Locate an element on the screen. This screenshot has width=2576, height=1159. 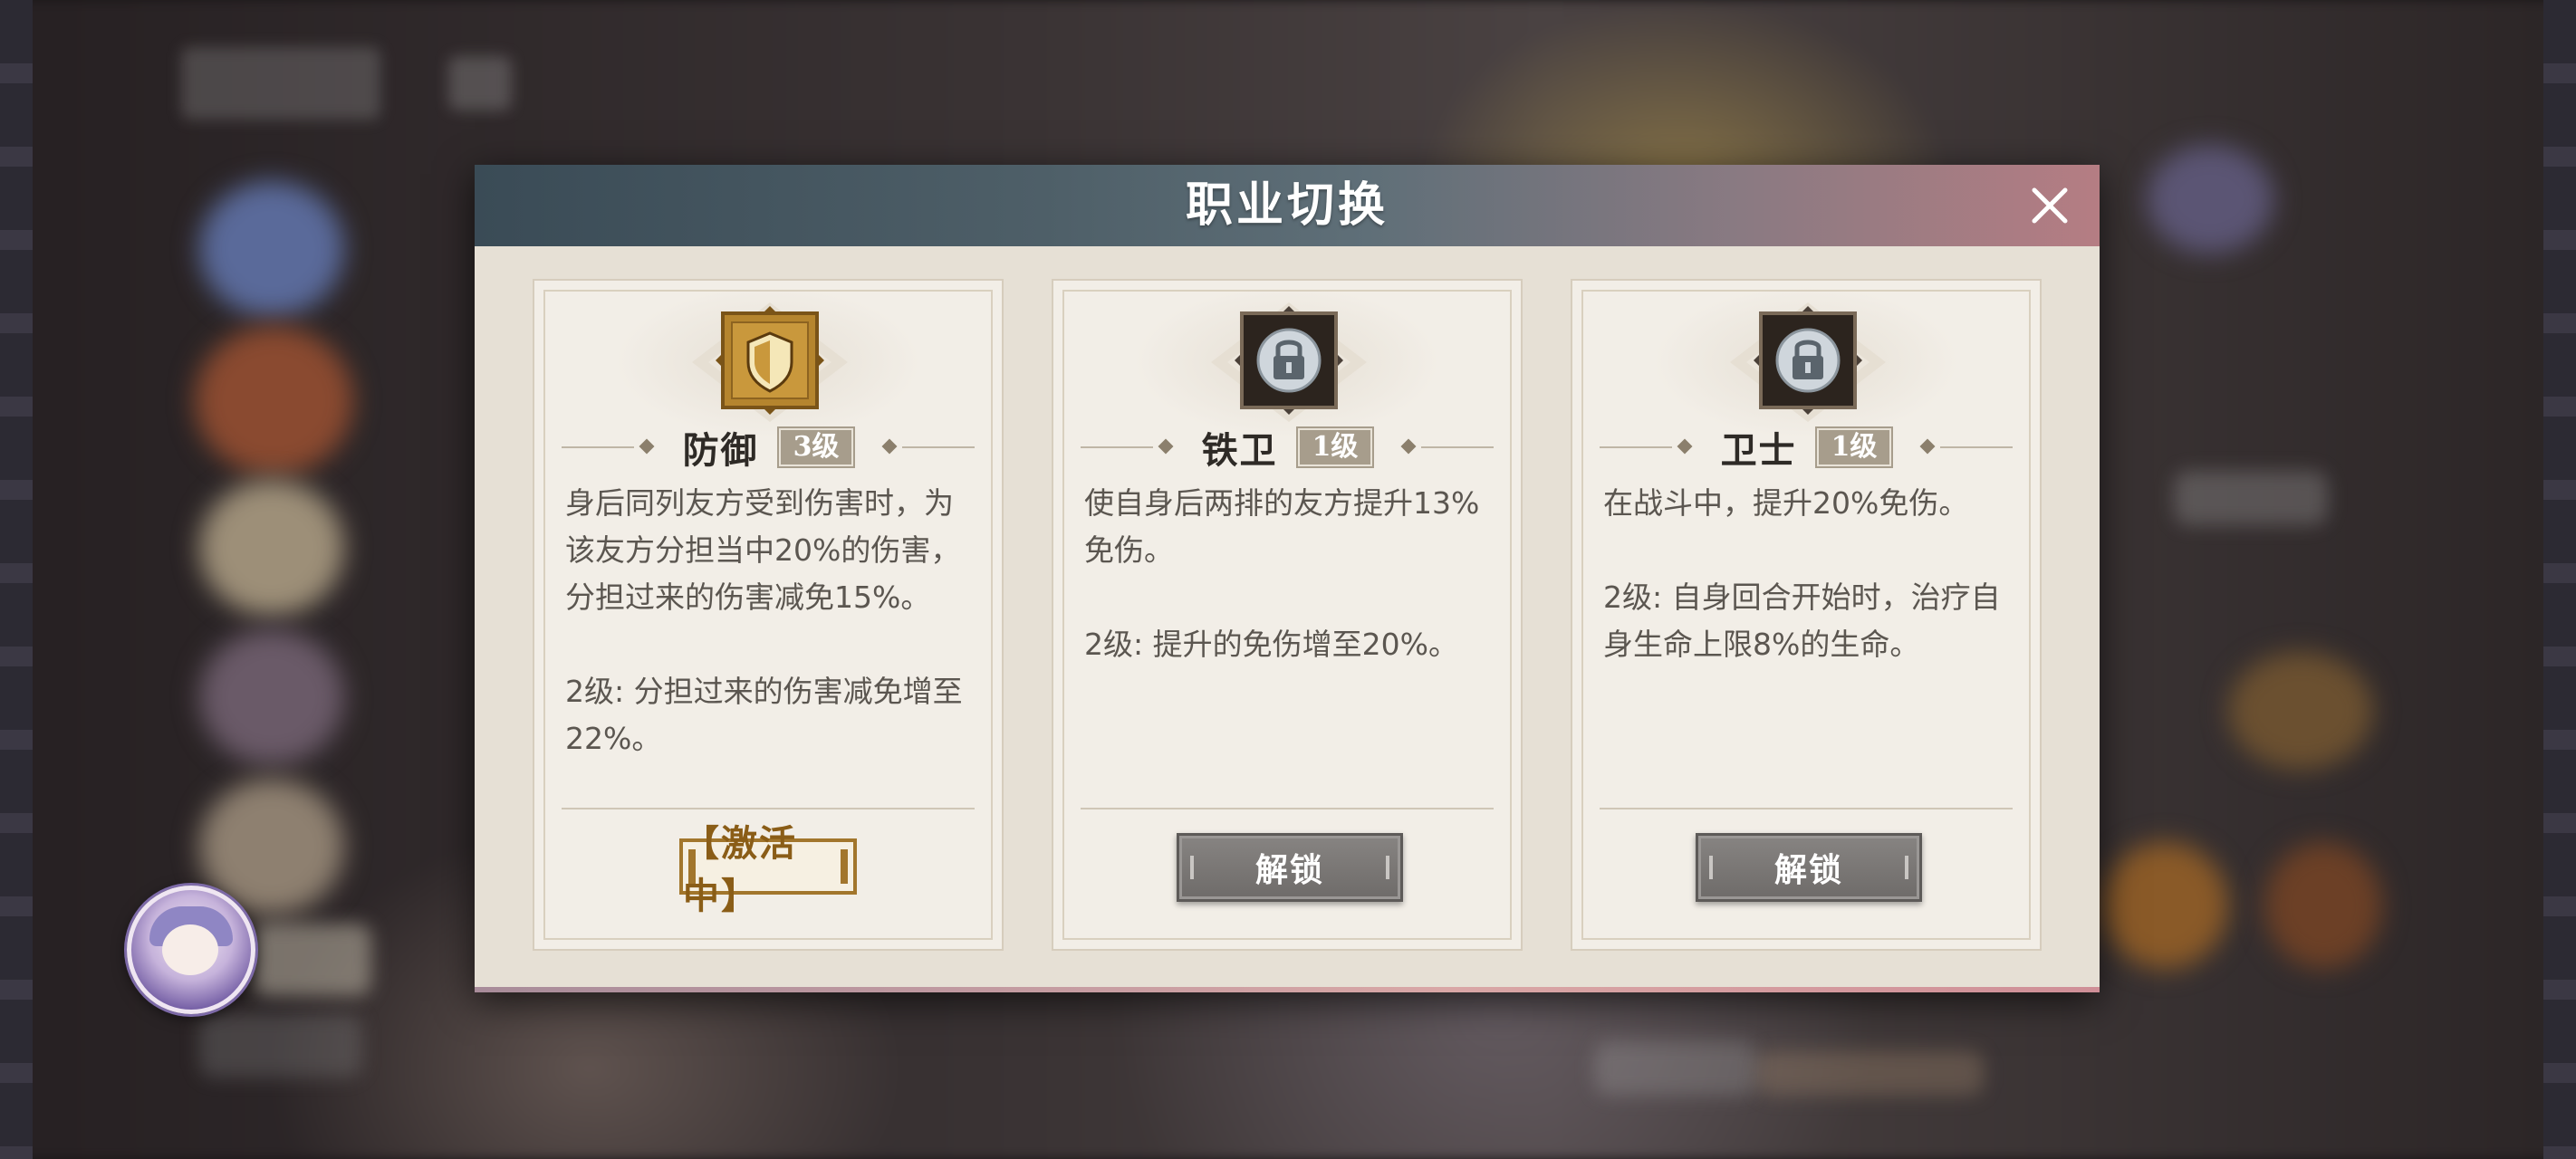
dialog-title: 职业切换 is located at coordinates (1287, 205).